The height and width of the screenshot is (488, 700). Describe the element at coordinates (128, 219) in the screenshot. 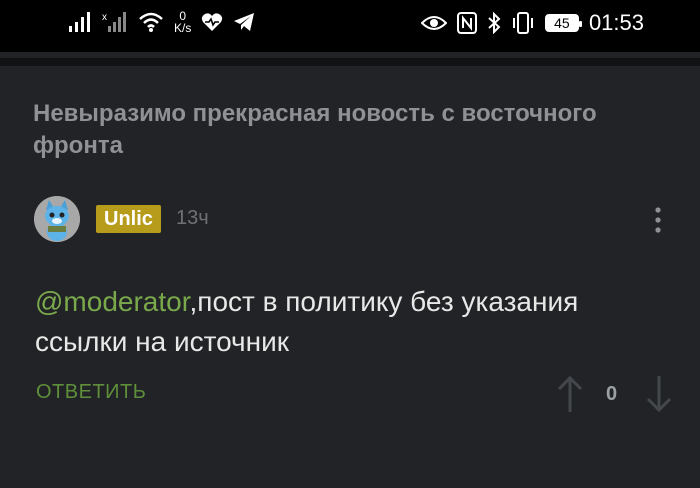

I see `author-name: Unlic` at that location.